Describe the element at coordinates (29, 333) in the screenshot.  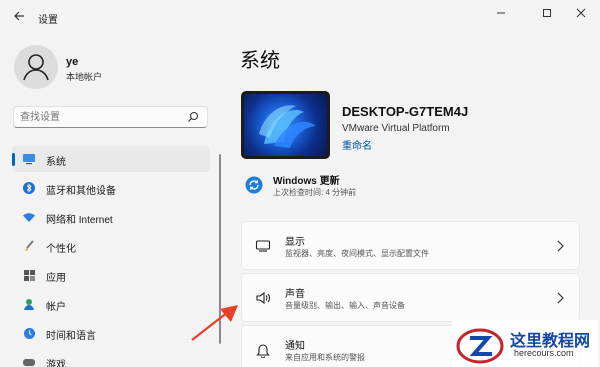
I see `globe-clock-icon` at that location.